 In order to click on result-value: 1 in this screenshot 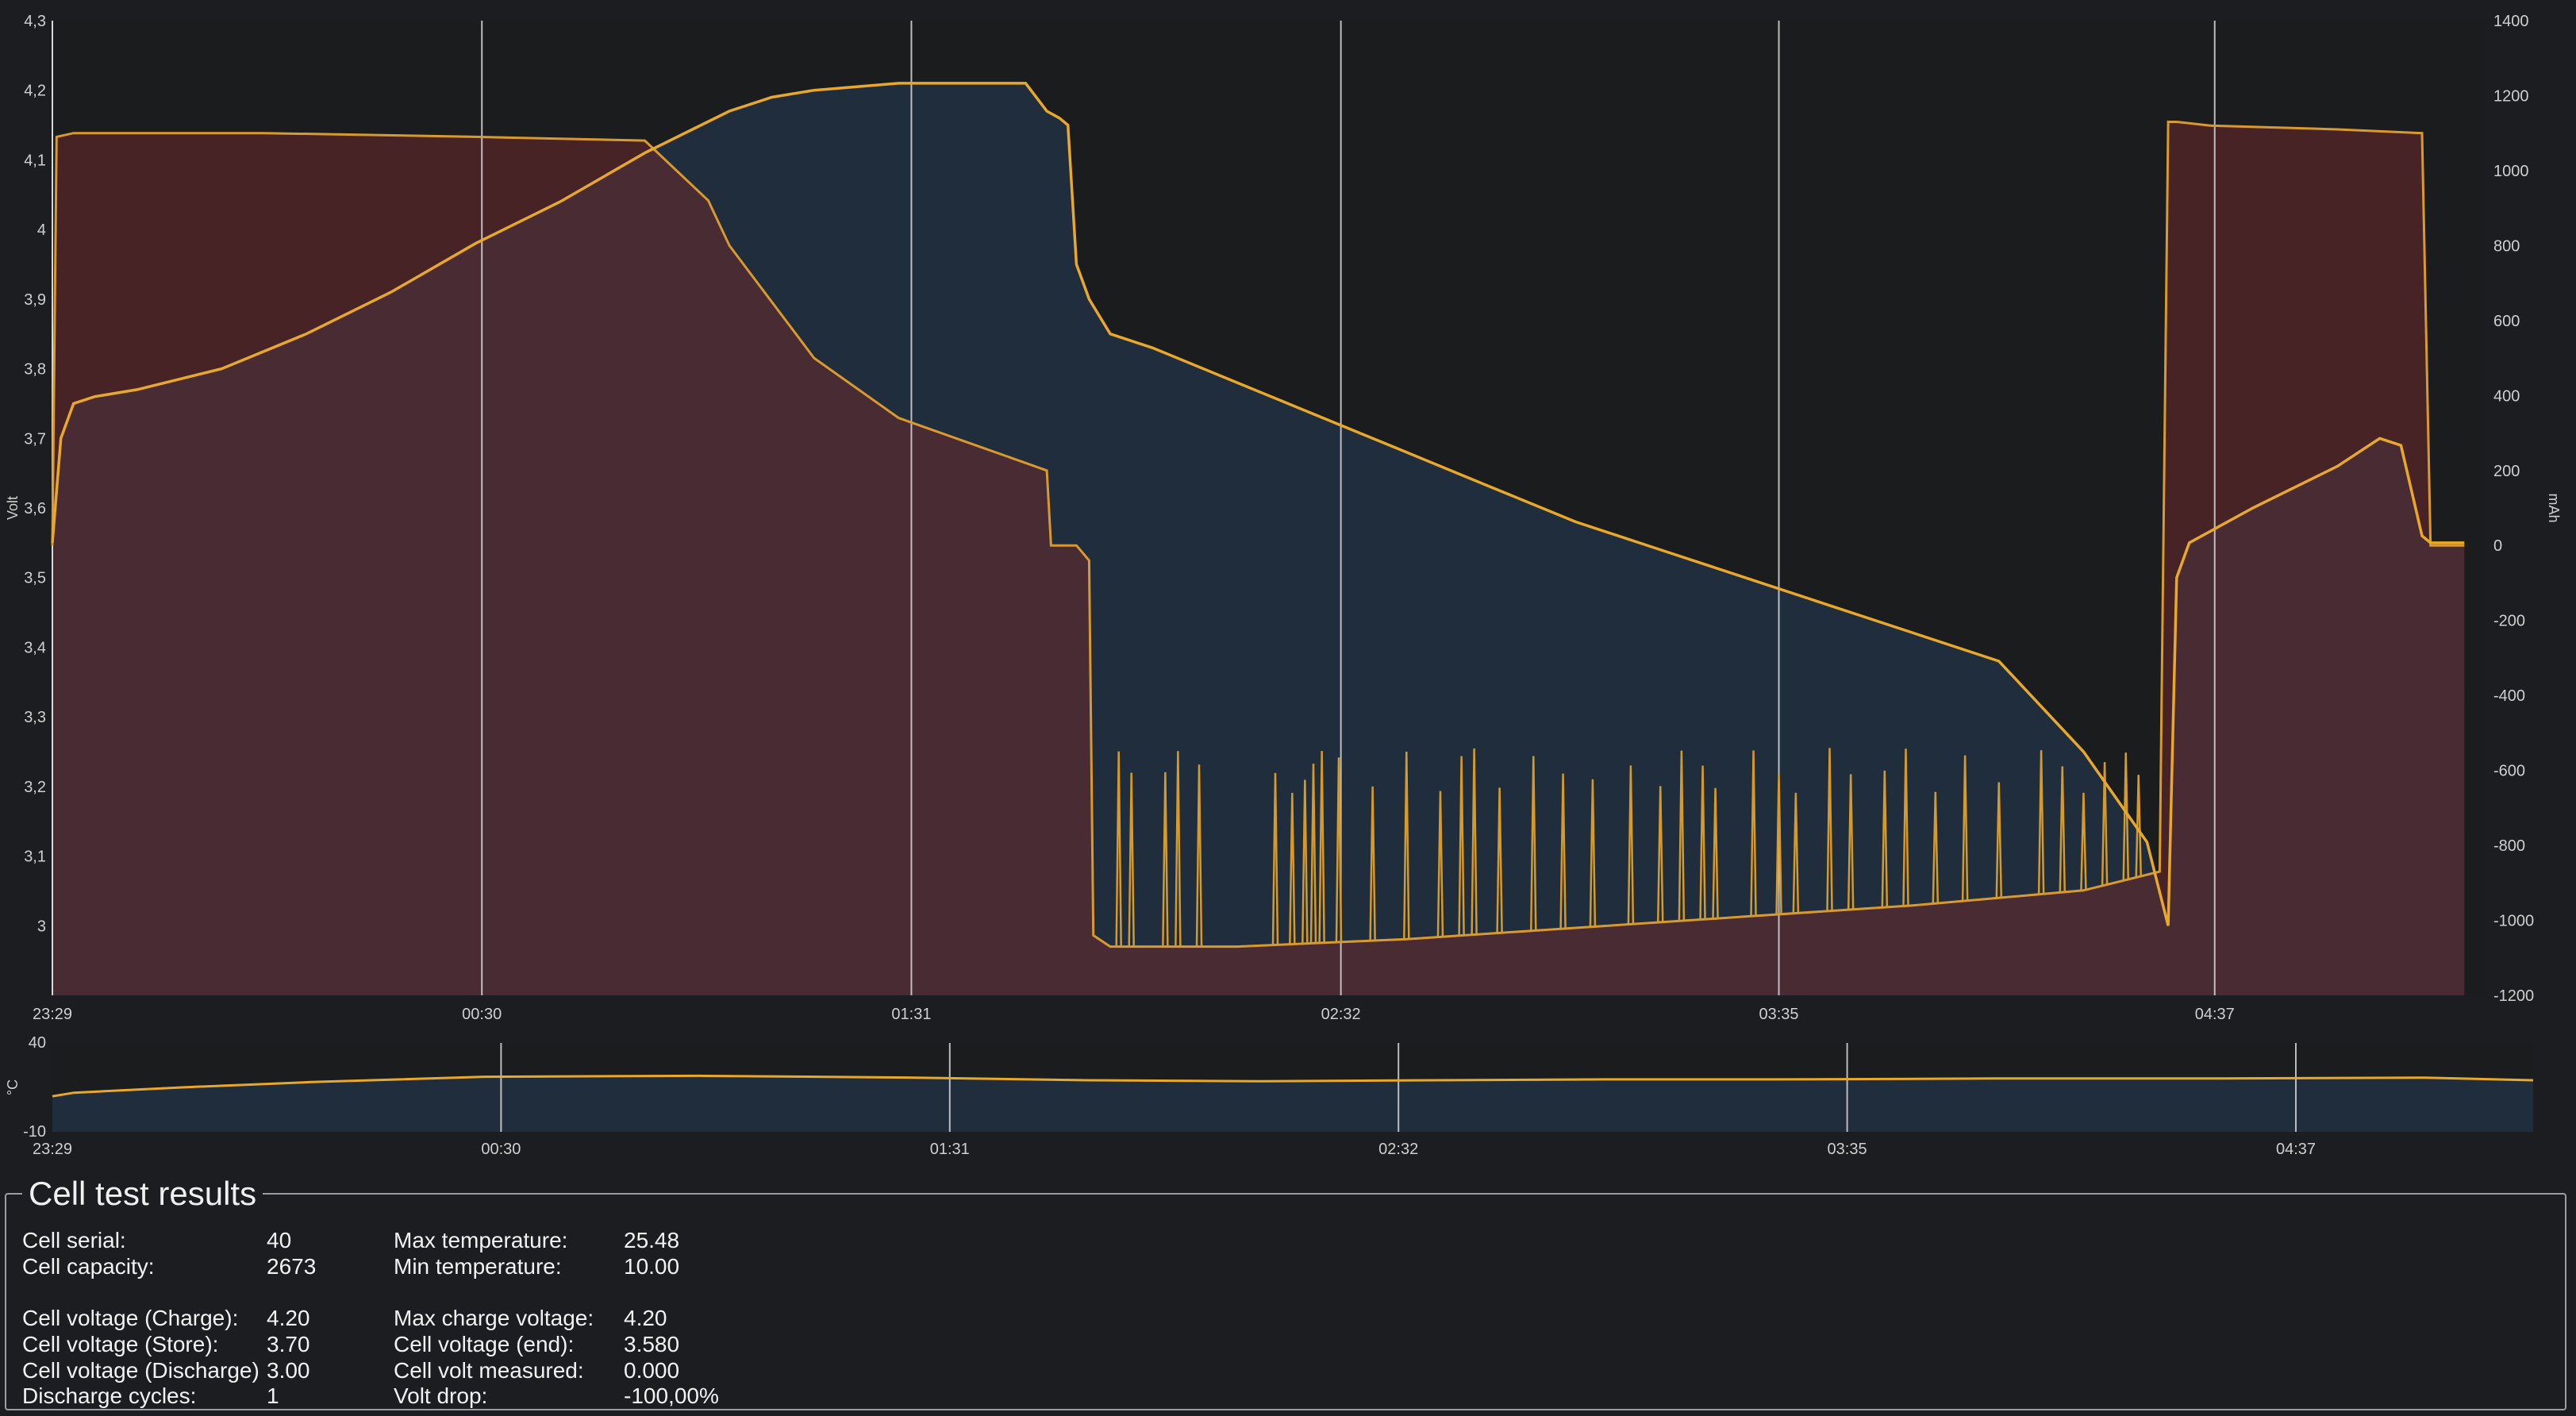, I will do `click(273, 1395)`.